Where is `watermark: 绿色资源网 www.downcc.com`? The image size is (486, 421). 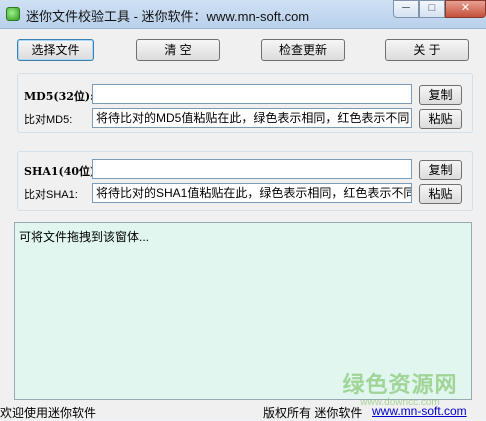 watermark: 绿色资源网 www.downcc.com is located at coordinates (400, 387).